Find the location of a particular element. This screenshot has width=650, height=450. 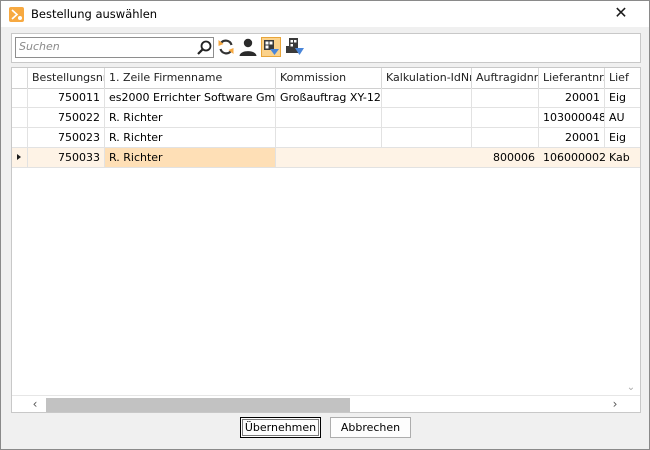

horizontal-scrollbar: ‹ › is located at coordinates (326, 403).